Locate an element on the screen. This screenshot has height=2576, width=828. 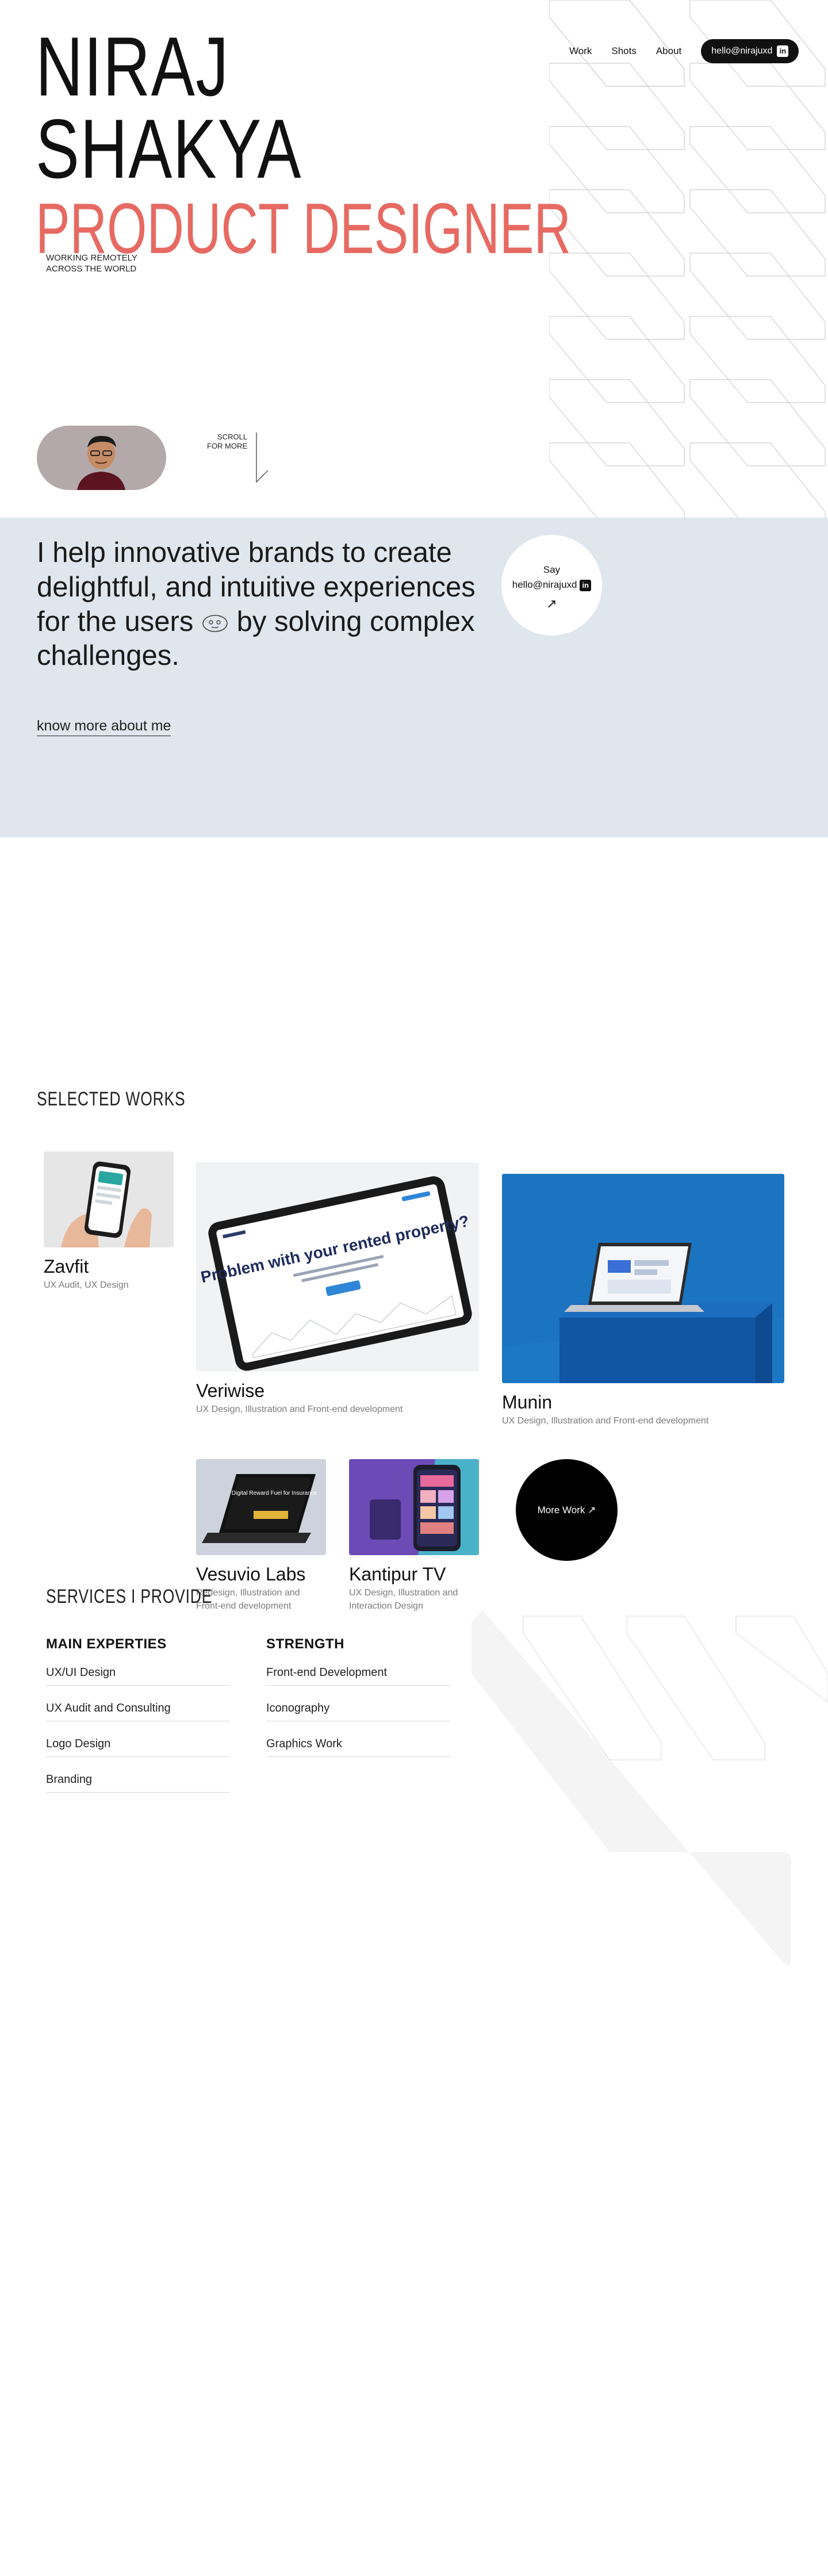
say-label: Say is located at coordinates (552, 569).